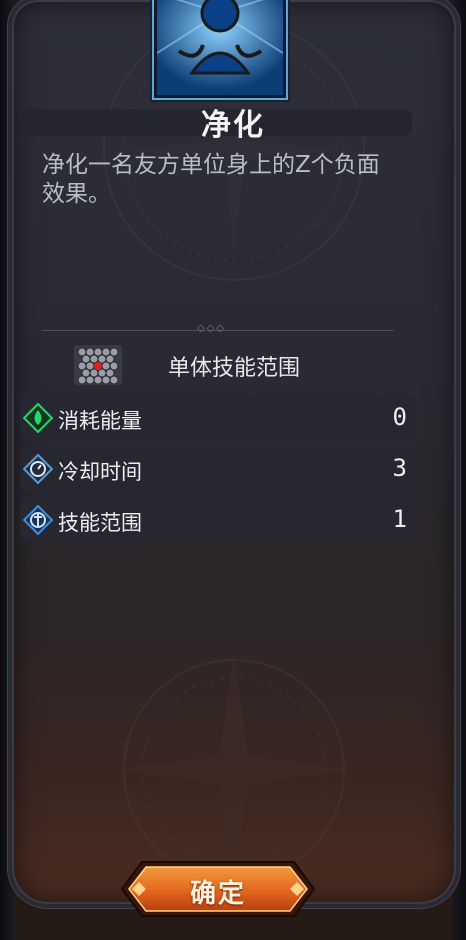 The image size is (466, 940). I want to click on confirm-button: 确定, so click(218, 889).